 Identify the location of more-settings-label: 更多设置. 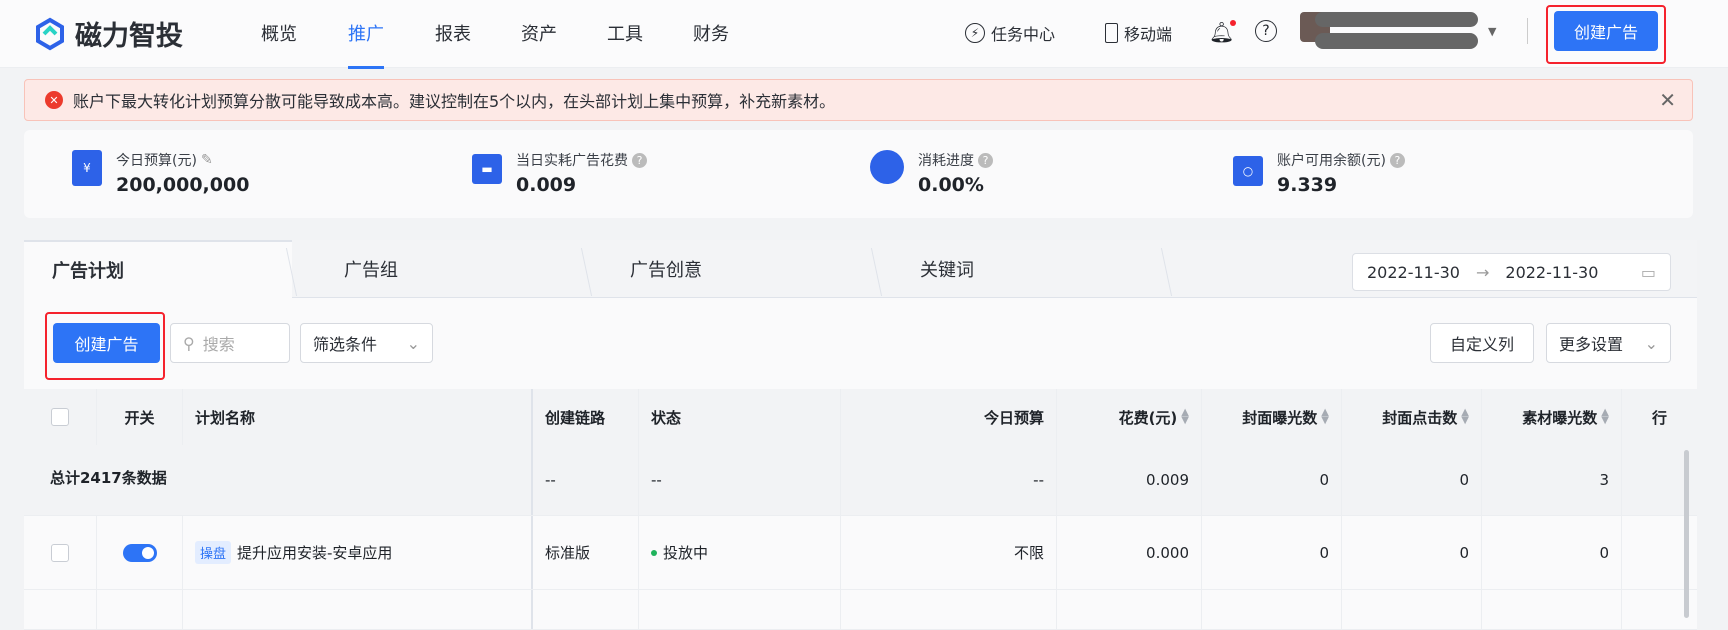
(1591, 344).